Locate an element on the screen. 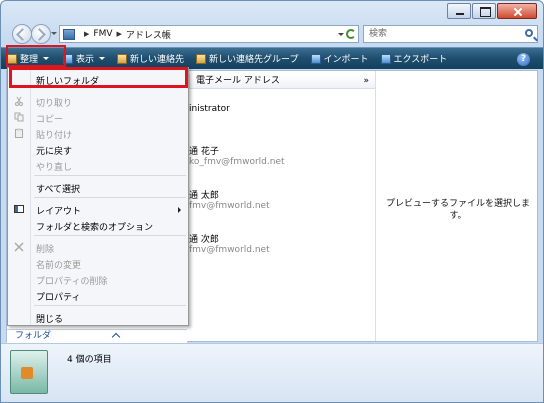 The image size is (544, 403). address-book-folder-icon is located at coordinates (29, 372).